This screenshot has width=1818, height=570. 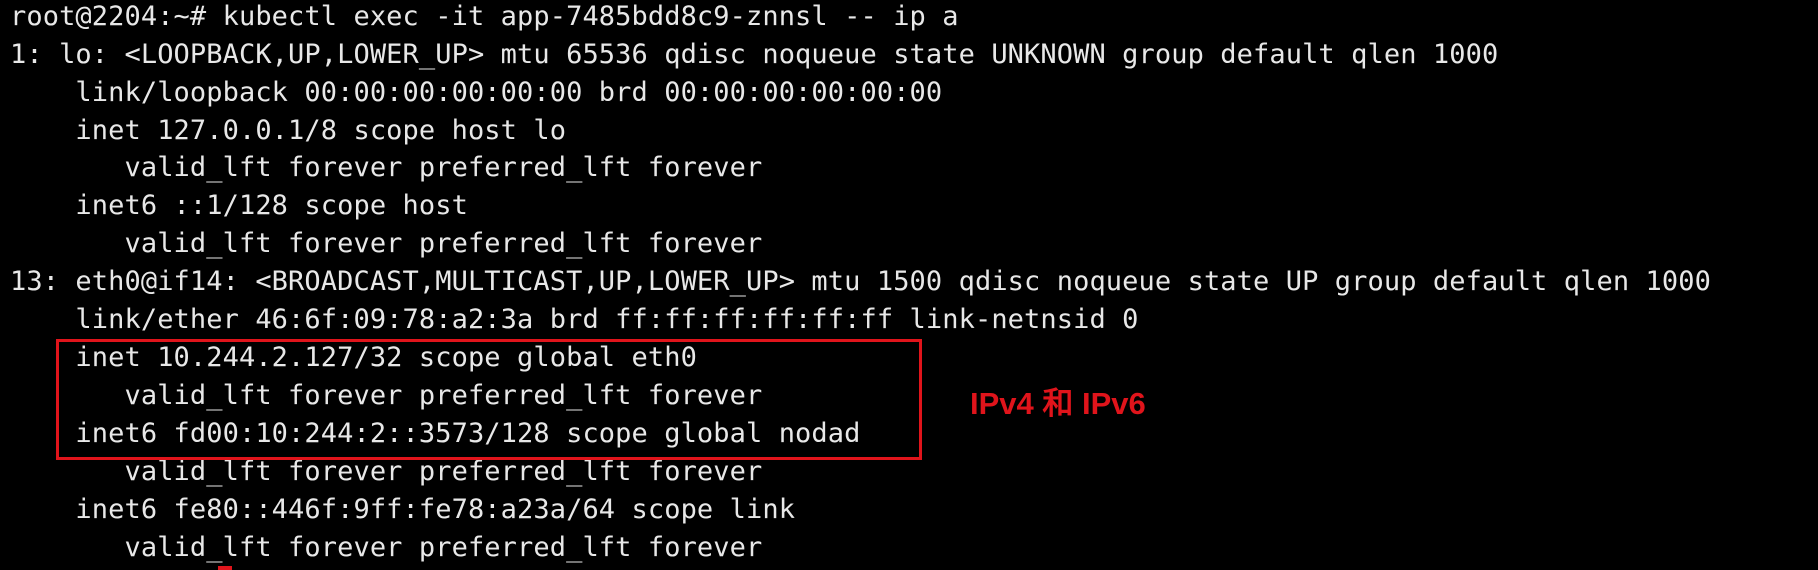 What do you see at coordinates (288, 130) in the screenshot?
I see `terminal-output-line: inet 127.0.0.1/8 scope host lo` at bounding box center [288, 130].